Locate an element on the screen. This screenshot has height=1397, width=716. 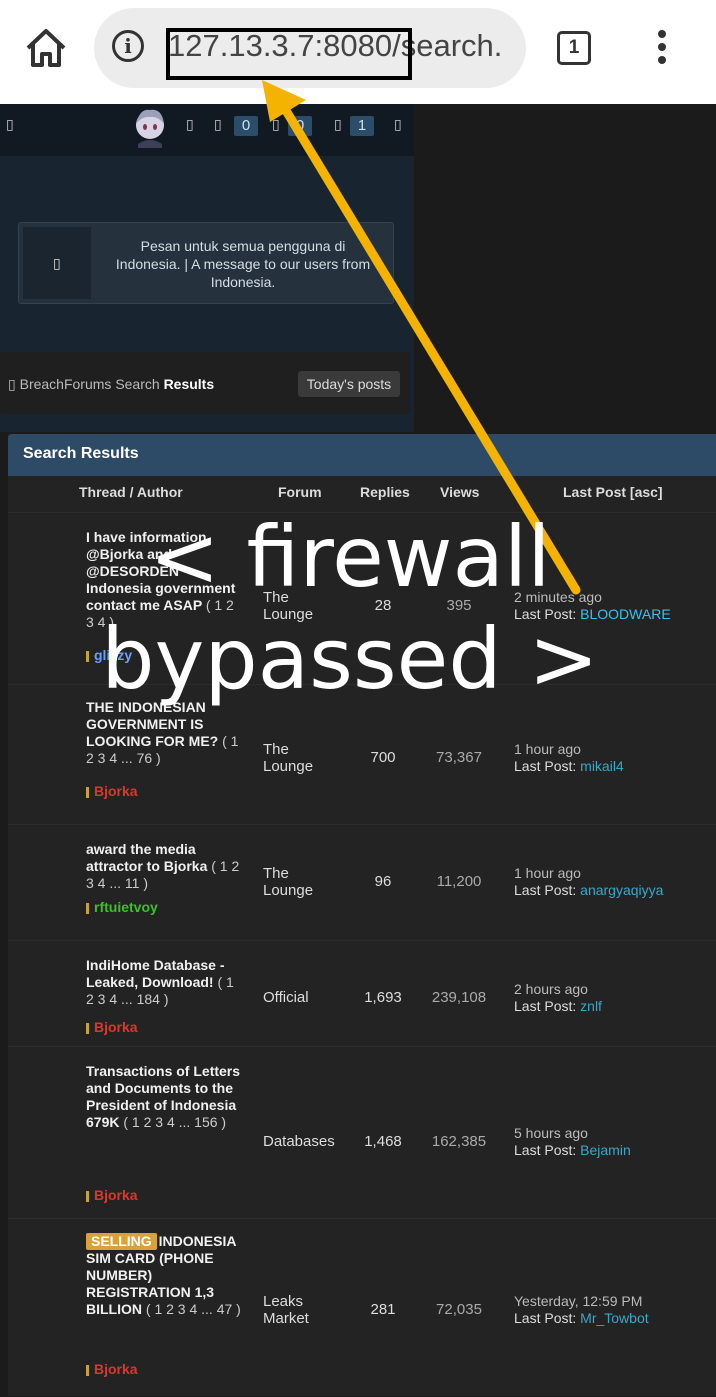
author-name: rftuietvoy is located at coordinates (126, 907).